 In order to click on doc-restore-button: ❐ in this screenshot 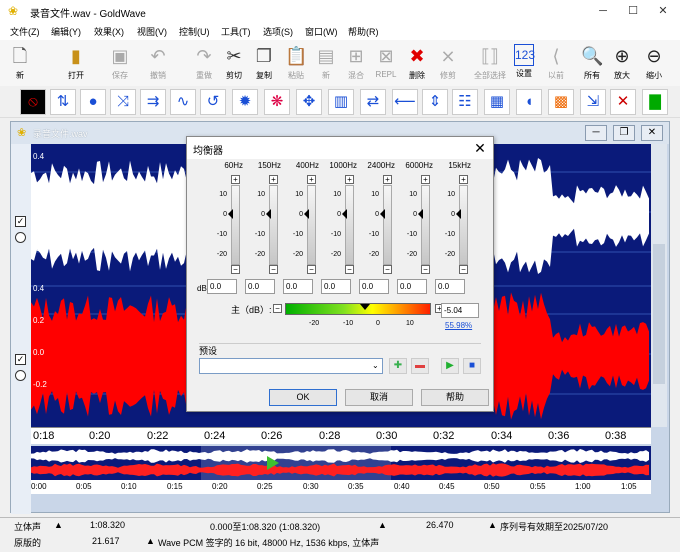, I will do `click(624, 133)`.